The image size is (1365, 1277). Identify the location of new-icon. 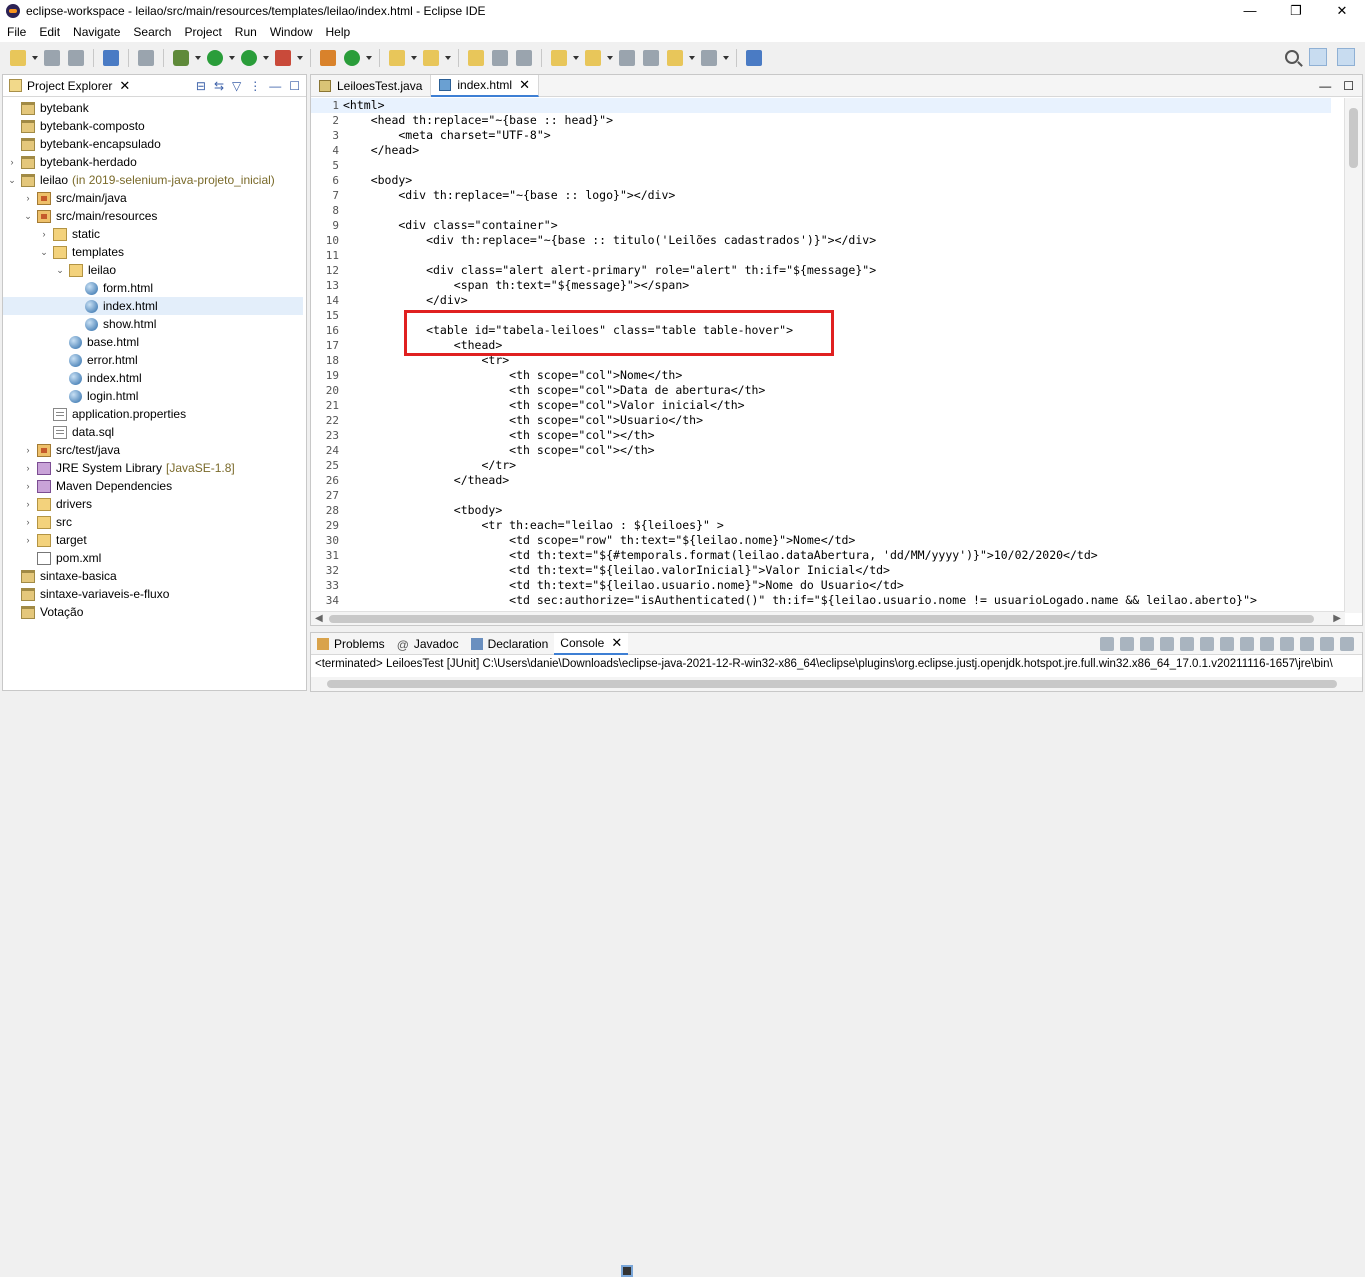
(18, 58).